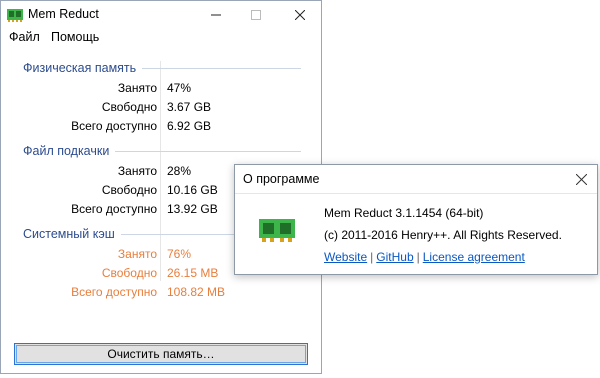 Image resolution: width=600 pixels, height=378 pixels. I want to click on stat-value: 108.82 MB, so click(196, 292).